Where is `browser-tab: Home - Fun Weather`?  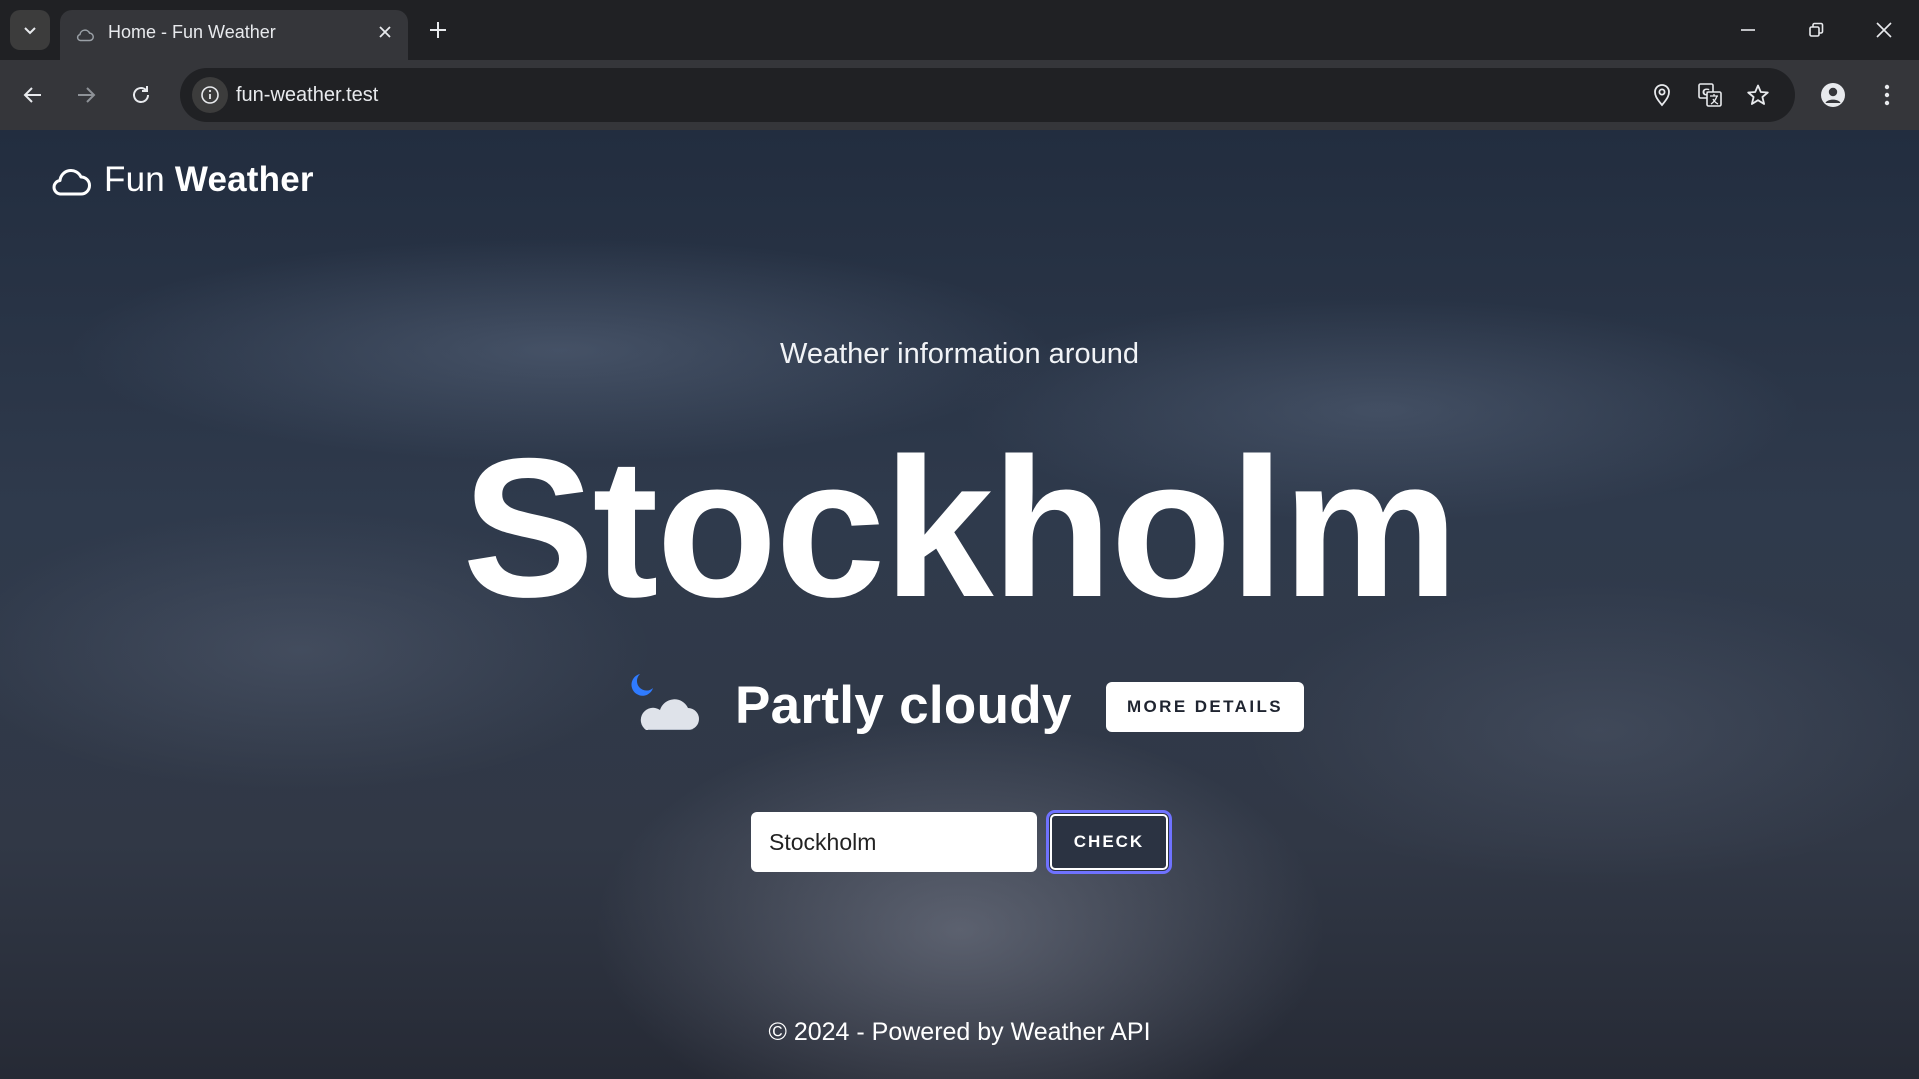 browser-tab: Home - Fun Weather is located at coordinates (234, 35).